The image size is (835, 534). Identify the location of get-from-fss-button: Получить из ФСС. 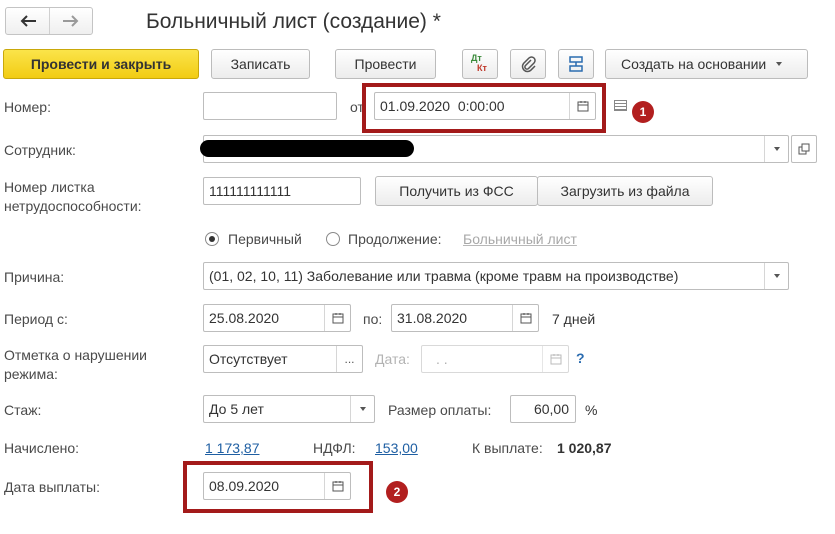
(456, 191).